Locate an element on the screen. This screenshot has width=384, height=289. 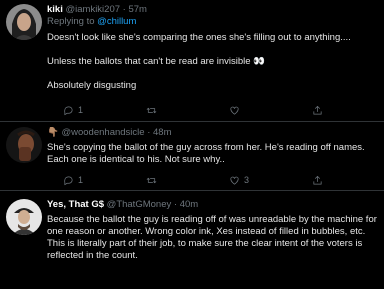
reply-to-handle: @chillum is located at coordinates (116, 21).